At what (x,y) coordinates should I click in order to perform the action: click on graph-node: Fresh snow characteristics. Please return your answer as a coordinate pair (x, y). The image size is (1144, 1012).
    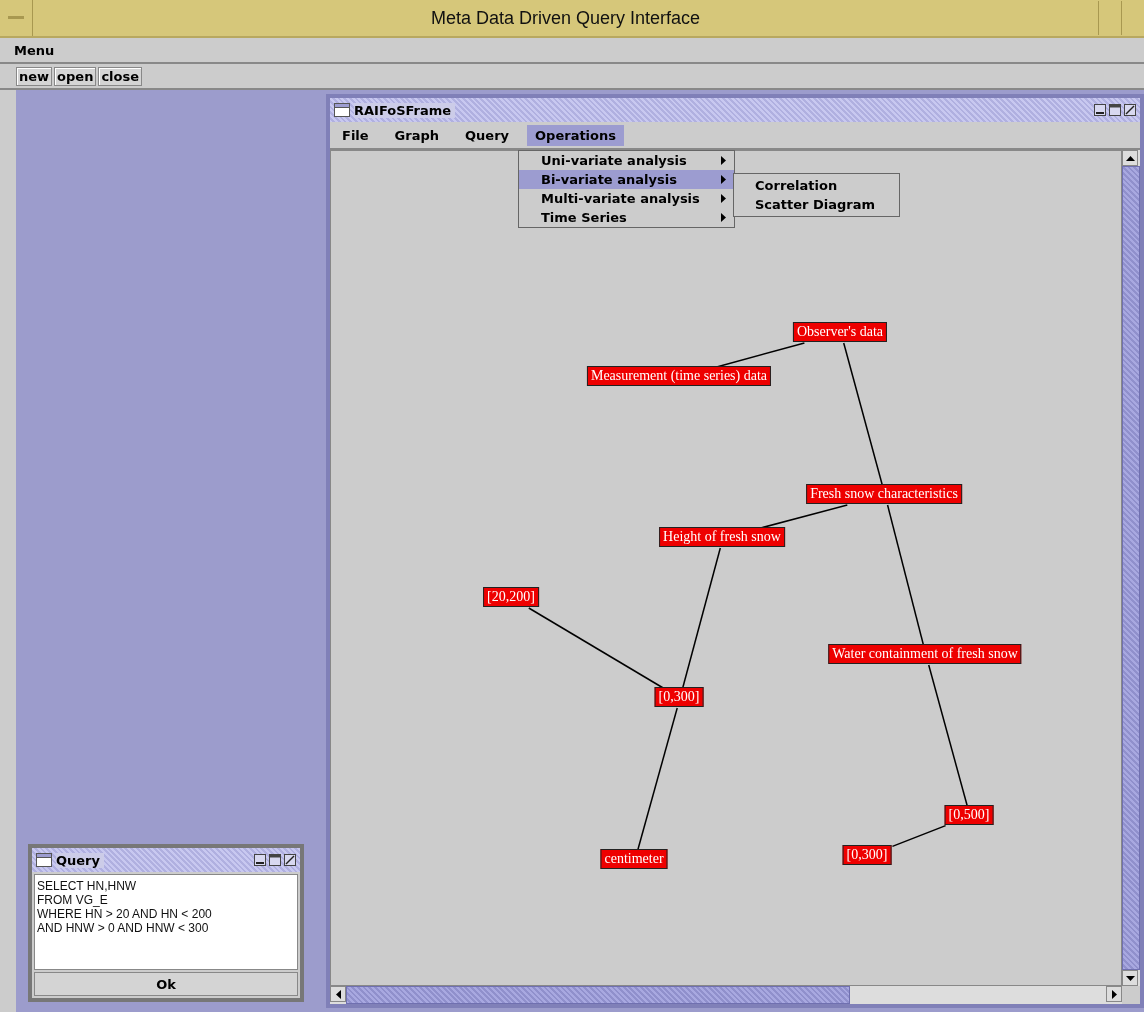
    Looking at the image, I should click on (884, 494).